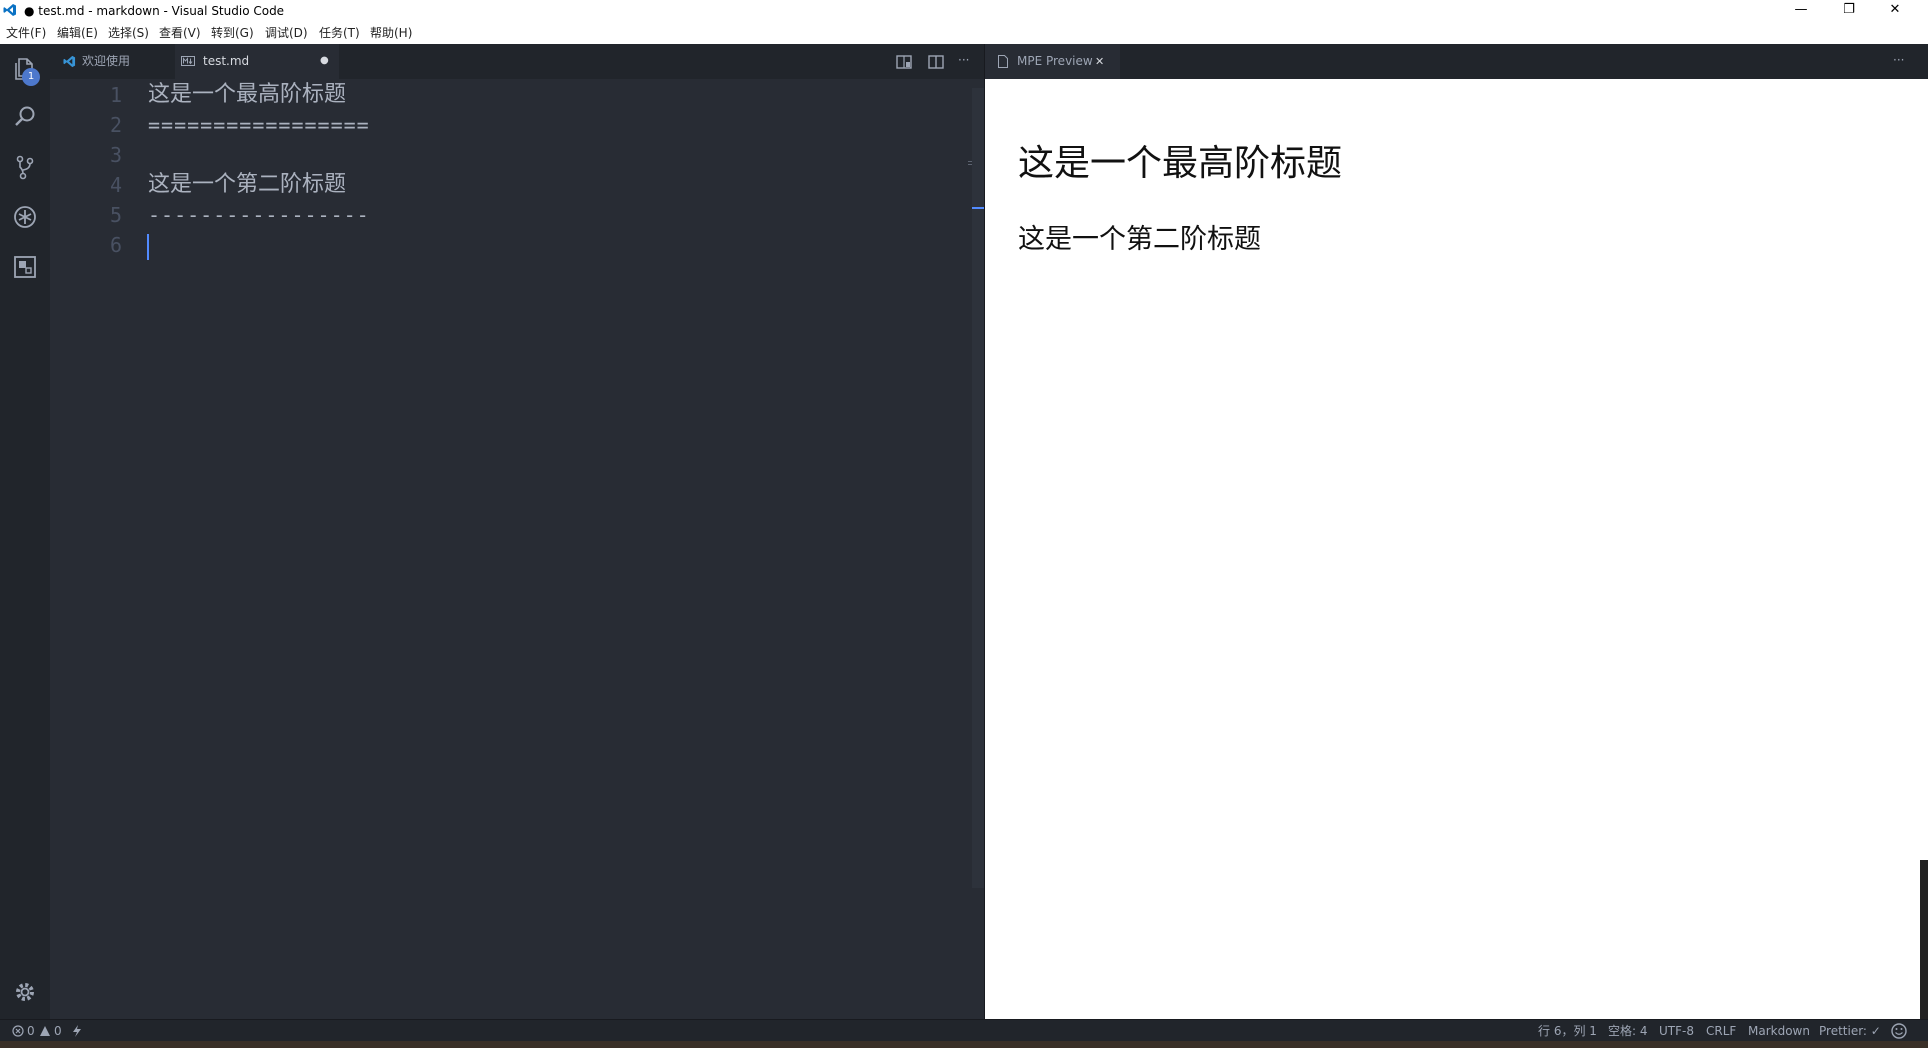  I want to click on feedback-smiley-icon, so click(1899, 1031).